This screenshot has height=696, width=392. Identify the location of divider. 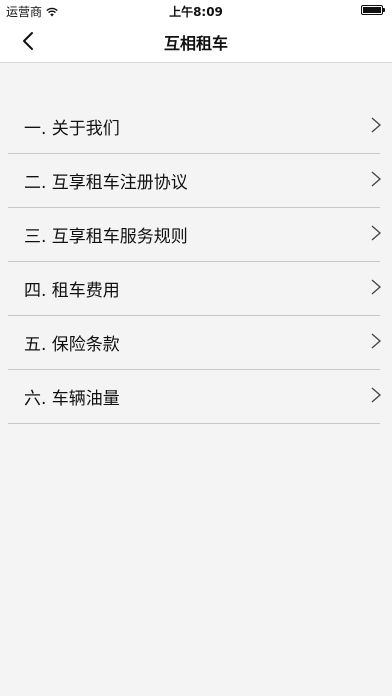
(194, 423).